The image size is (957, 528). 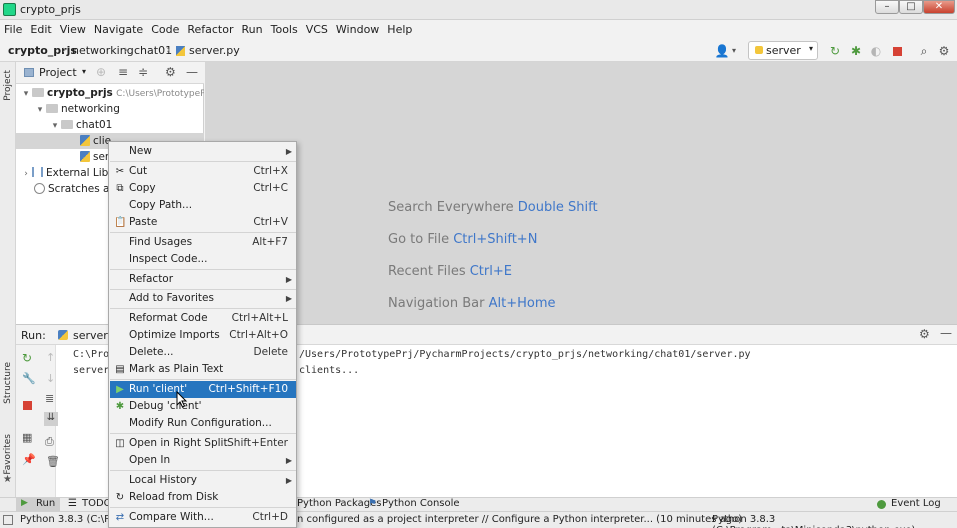 I want to click on soft-wrap-icon: ≣, so click(x=49, y=398).